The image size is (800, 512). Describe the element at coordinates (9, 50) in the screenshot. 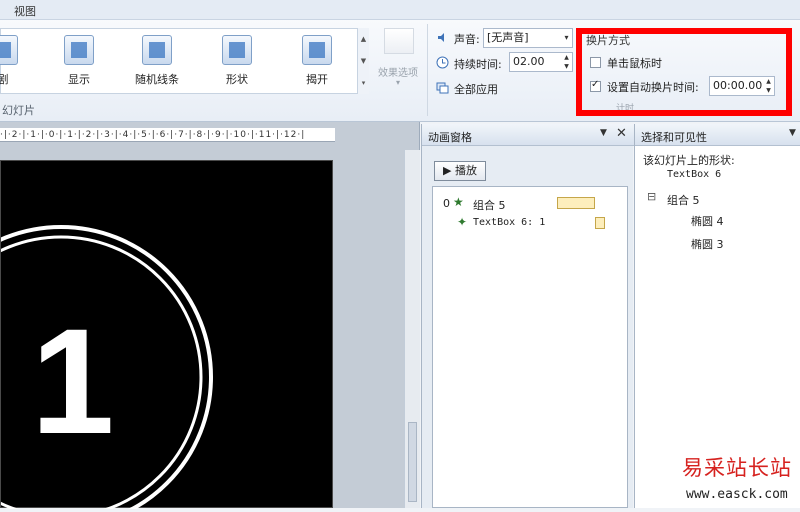

I see `transition-icon` at that location.